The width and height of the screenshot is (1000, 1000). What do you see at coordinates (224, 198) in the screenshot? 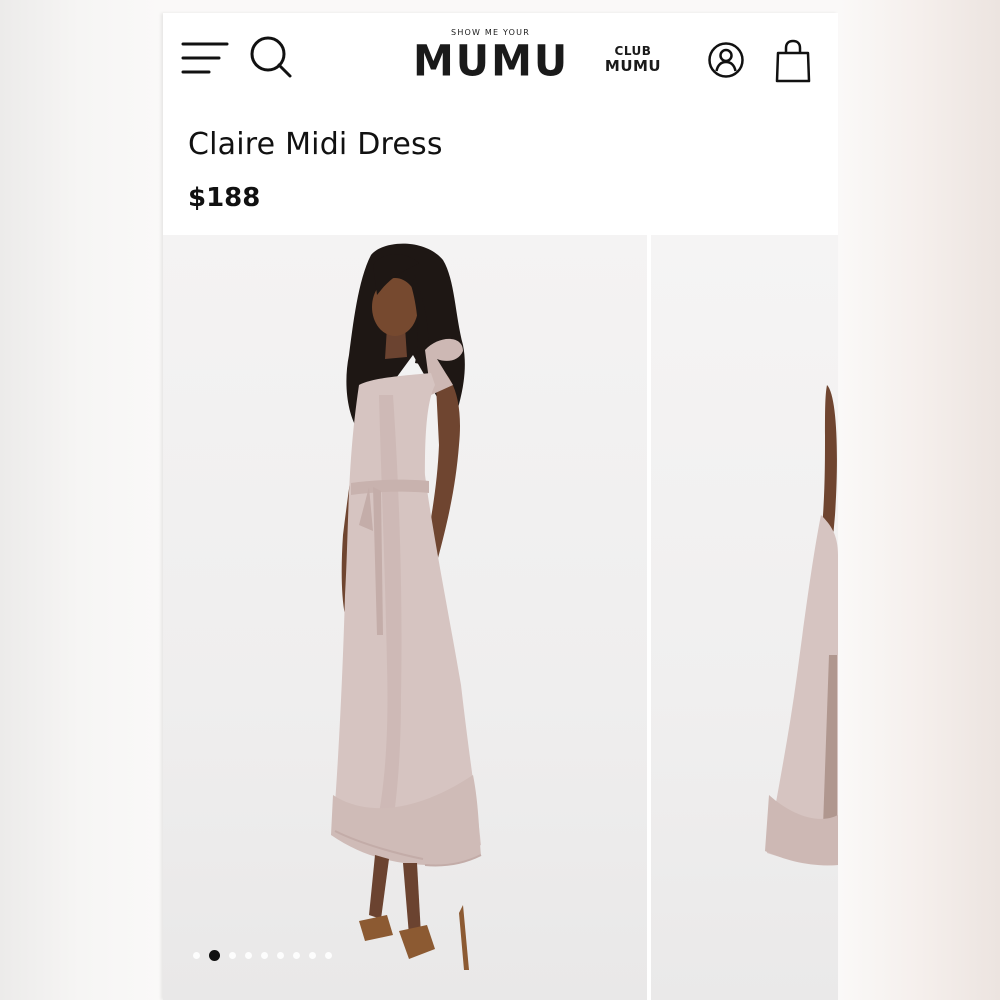
I see `product-price: $188` at bounding box center [224, 198].